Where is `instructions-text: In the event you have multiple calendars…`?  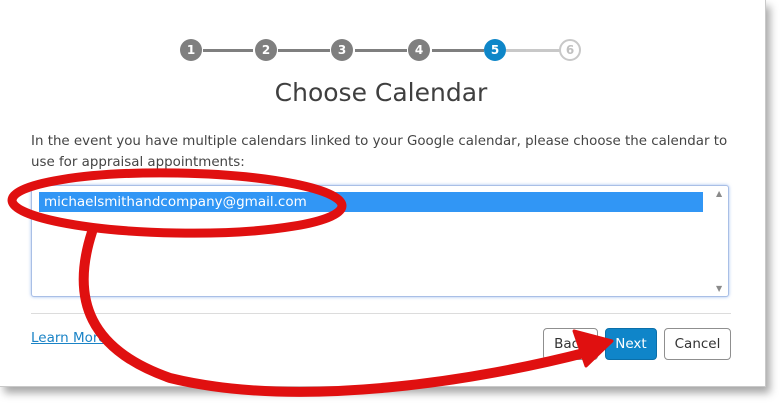 instructions-text: In the event you have multiple calendars… is located at coordinates (379, 152).